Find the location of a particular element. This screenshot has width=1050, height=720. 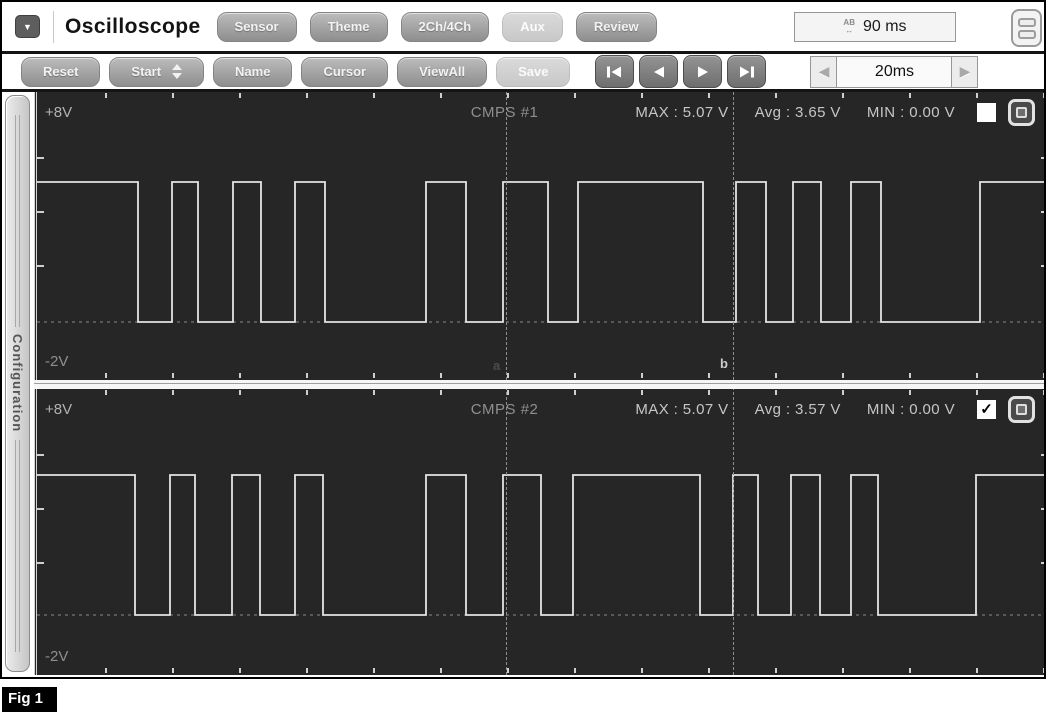

channel-2-checkbox: ✓ is located at coordinates (986, 409).